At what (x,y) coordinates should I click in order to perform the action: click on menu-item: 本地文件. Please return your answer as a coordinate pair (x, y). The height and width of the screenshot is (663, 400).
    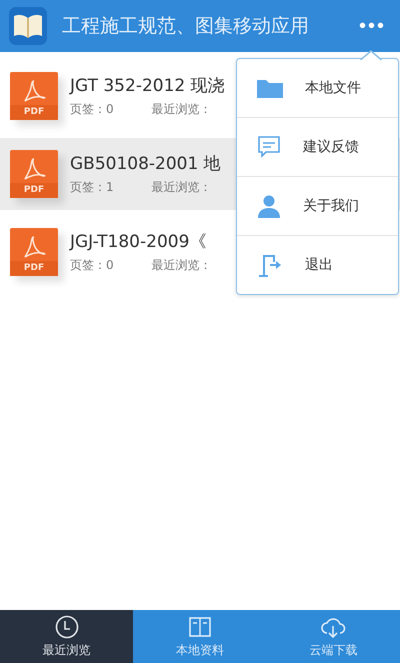
    Looking at the image, I should click on (317, 88).